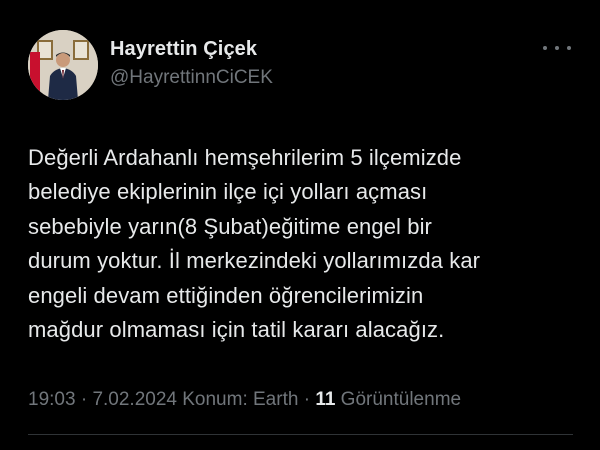 The width and height of the screenshot is (600, 450). I want to click on views-label: Görüntülenme, so click(398, 399).